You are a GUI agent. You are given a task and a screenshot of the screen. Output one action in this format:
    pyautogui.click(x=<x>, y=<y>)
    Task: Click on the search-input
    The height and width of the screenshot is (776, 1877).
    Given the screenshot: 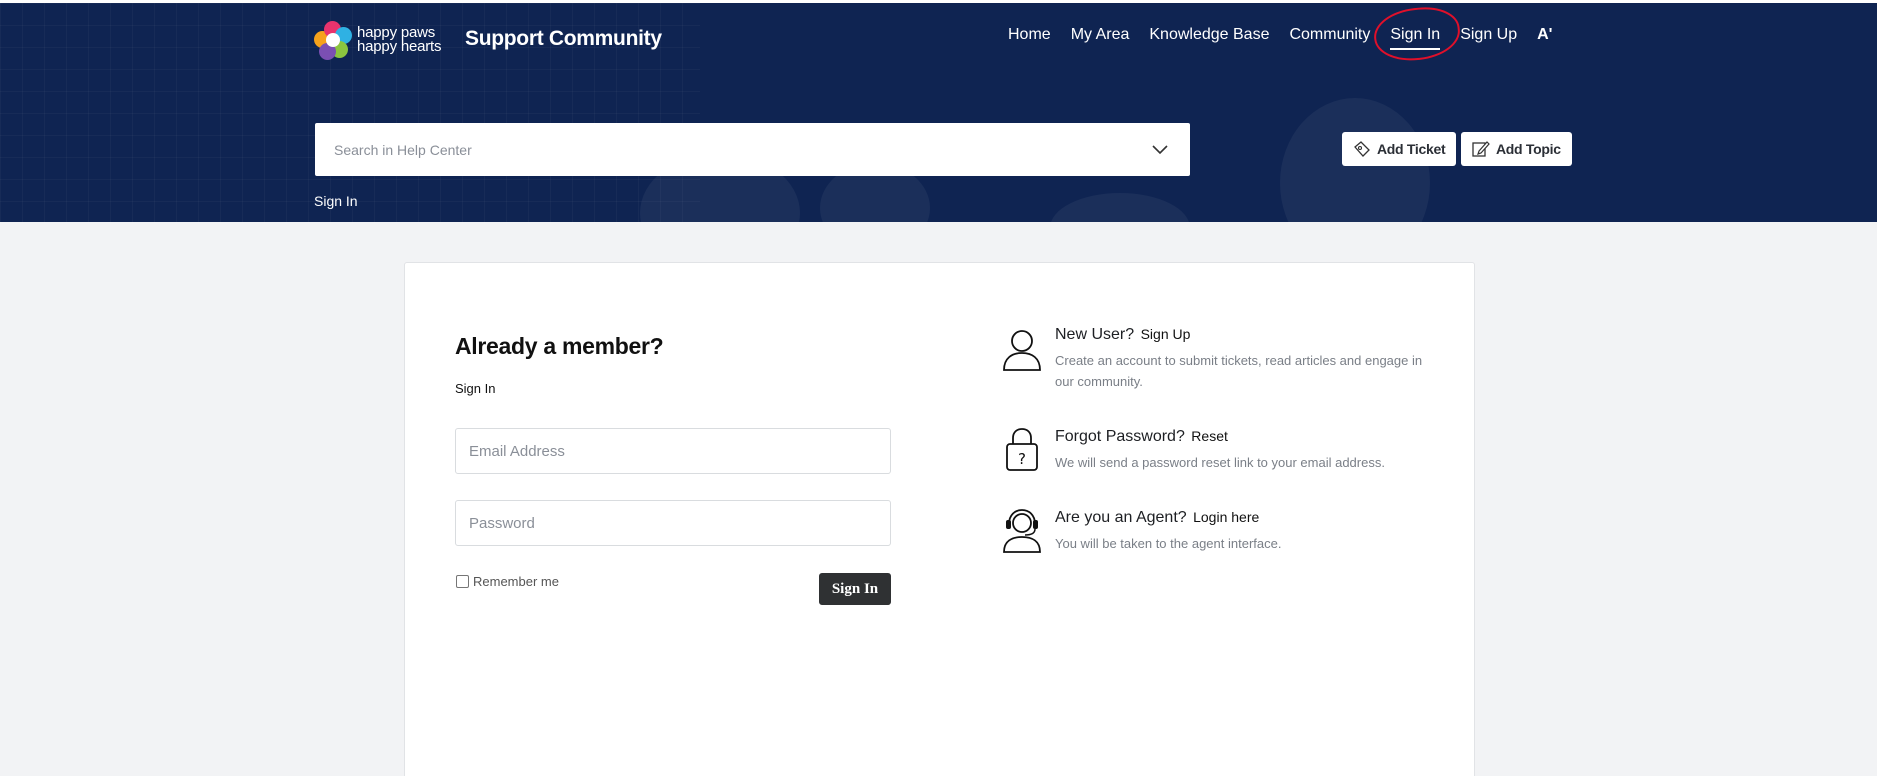 What is the action you would take?
    pyautogui.click(x=722, y=149)
    